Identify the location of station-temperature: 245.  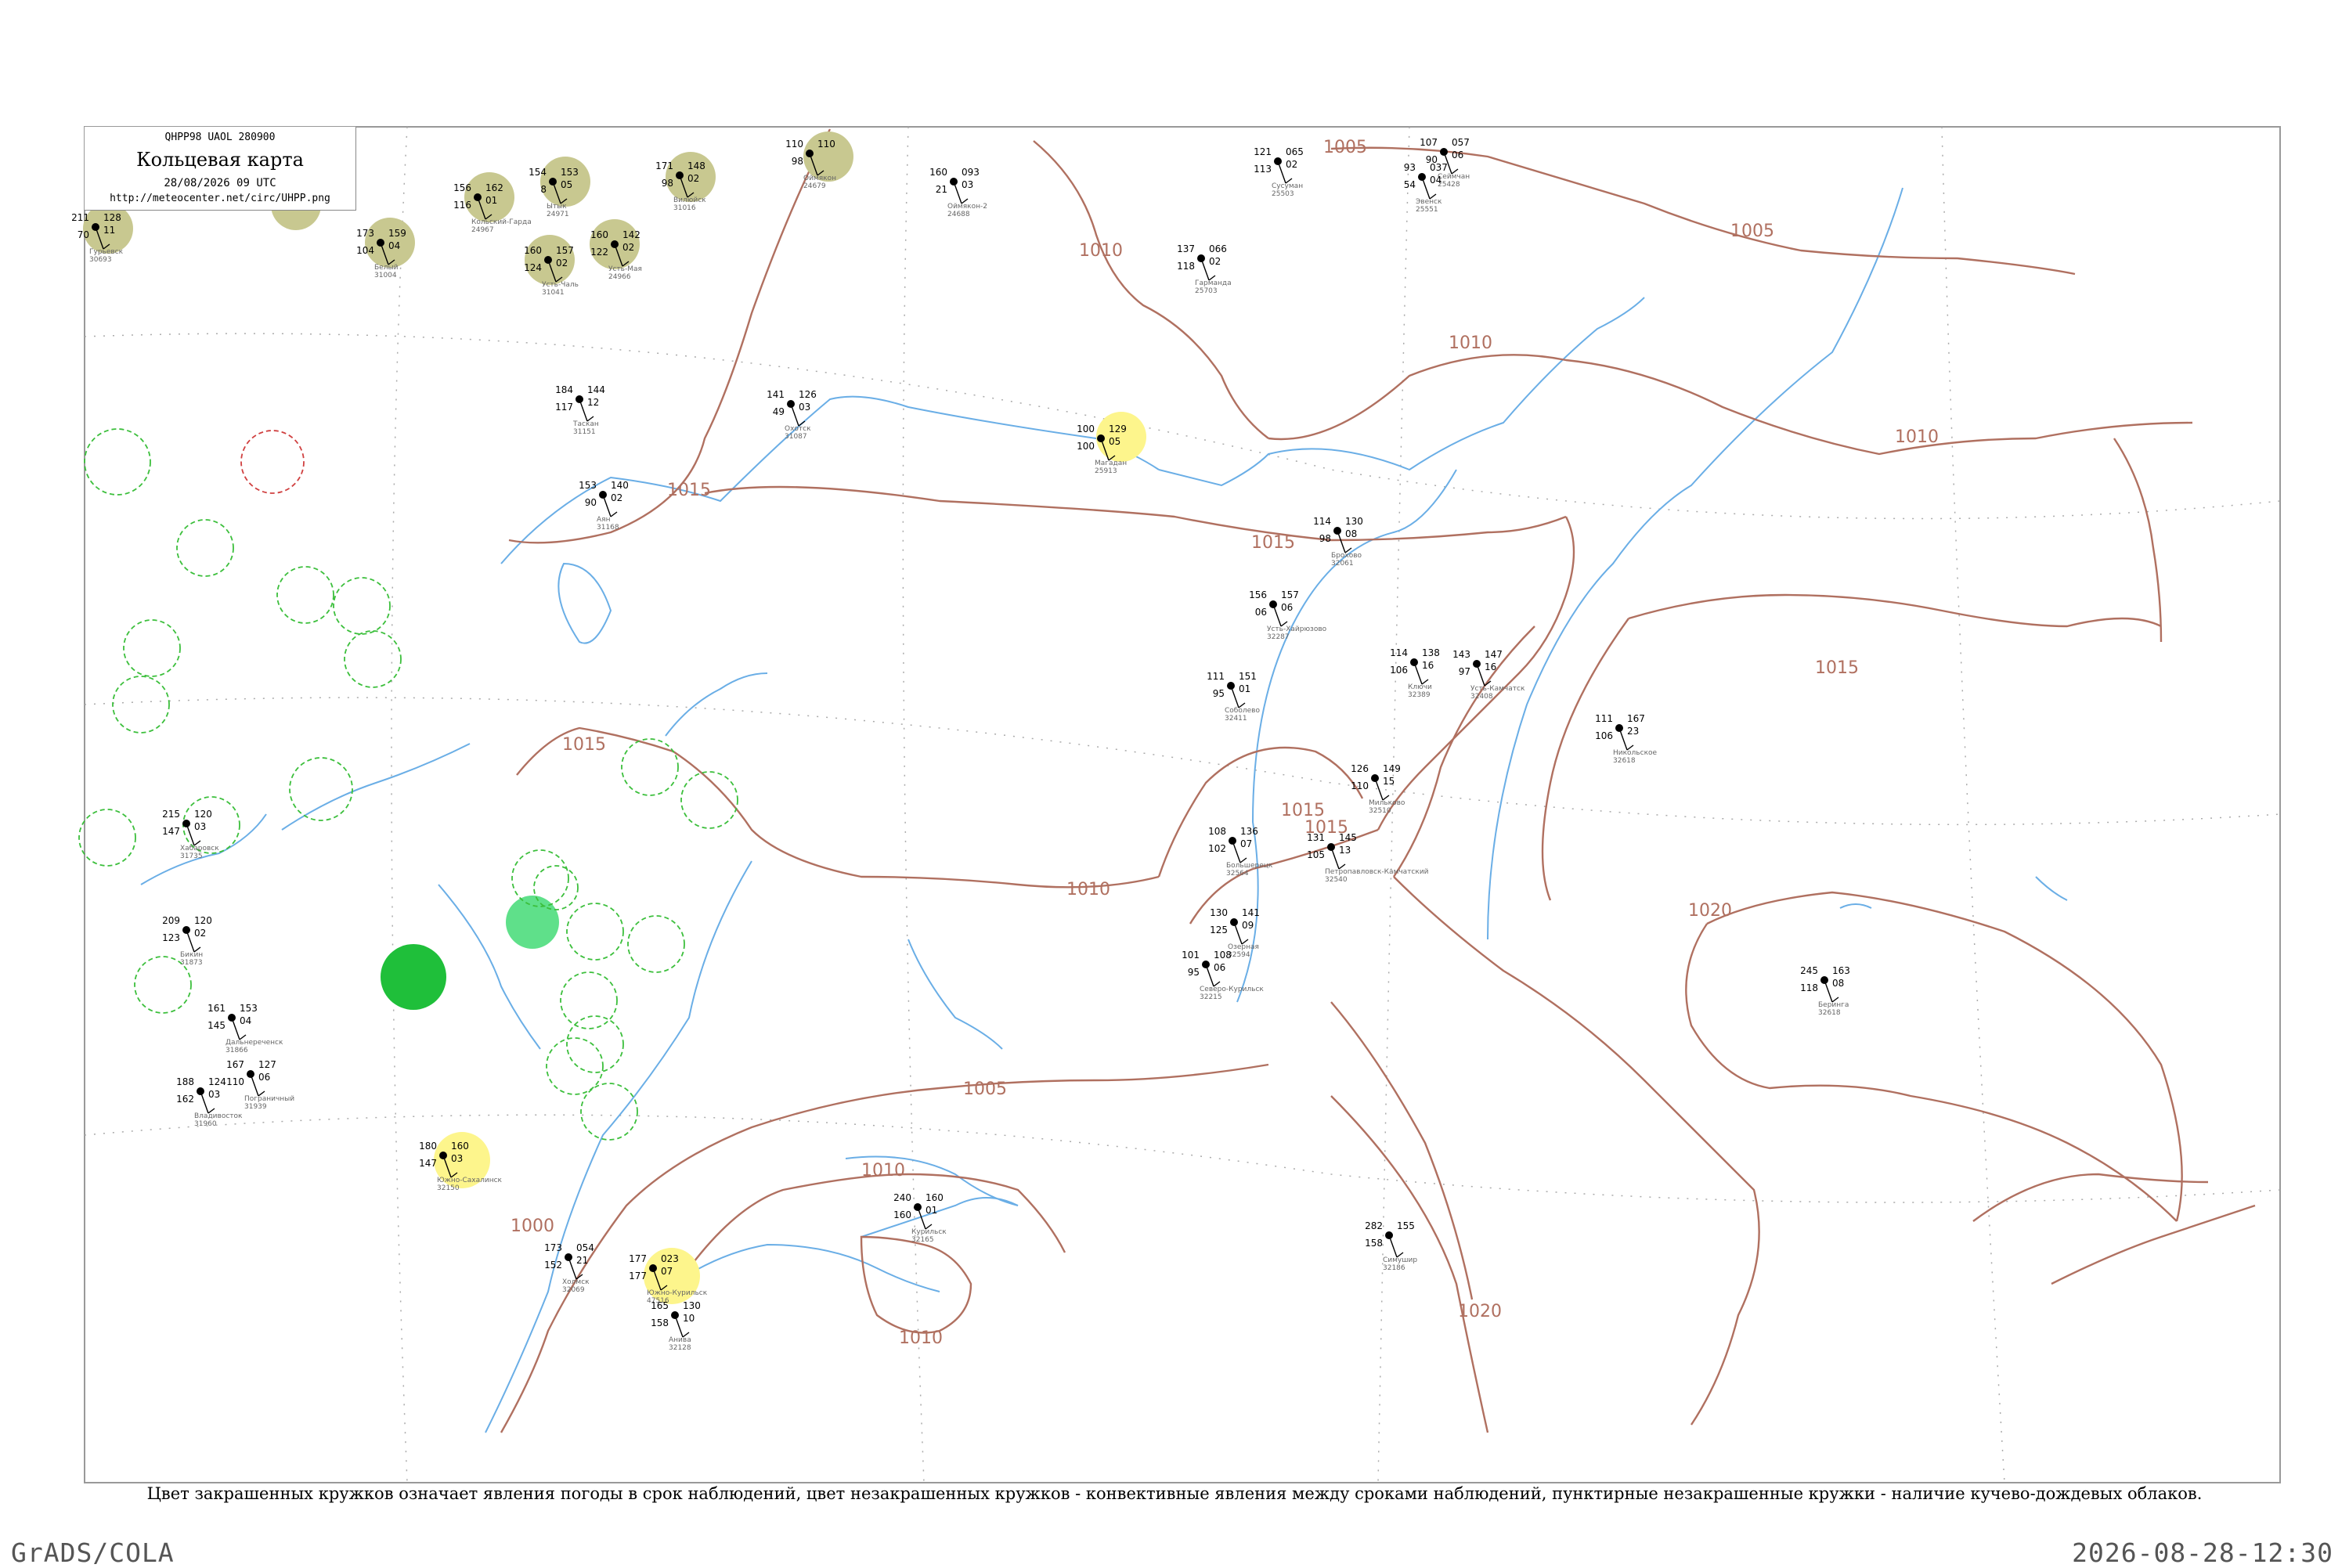
(1809, 970).